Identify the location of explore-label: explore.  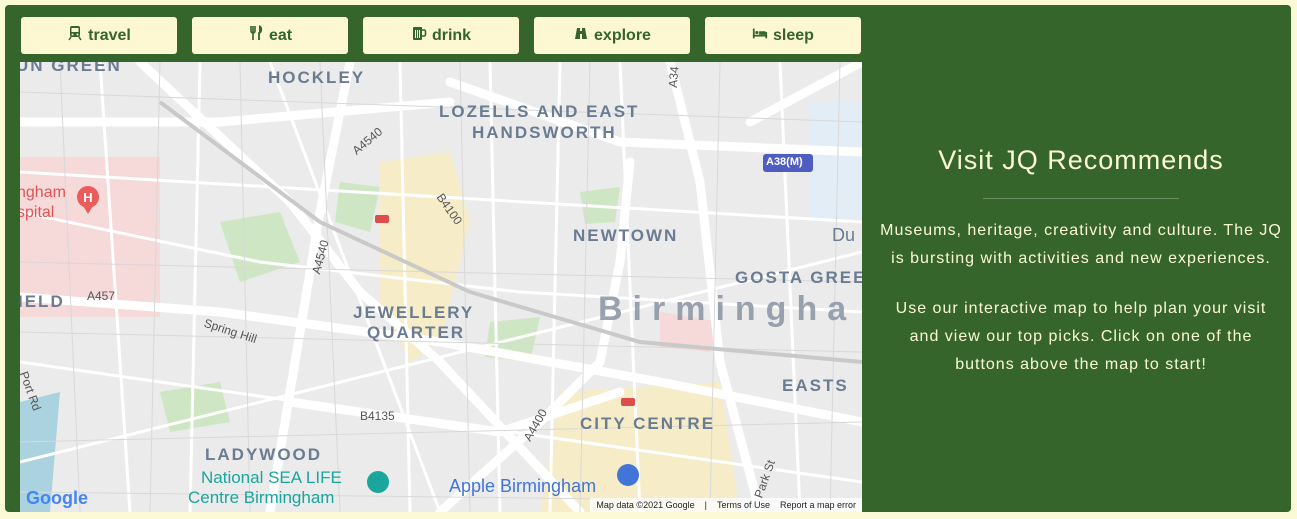
(622, 35).